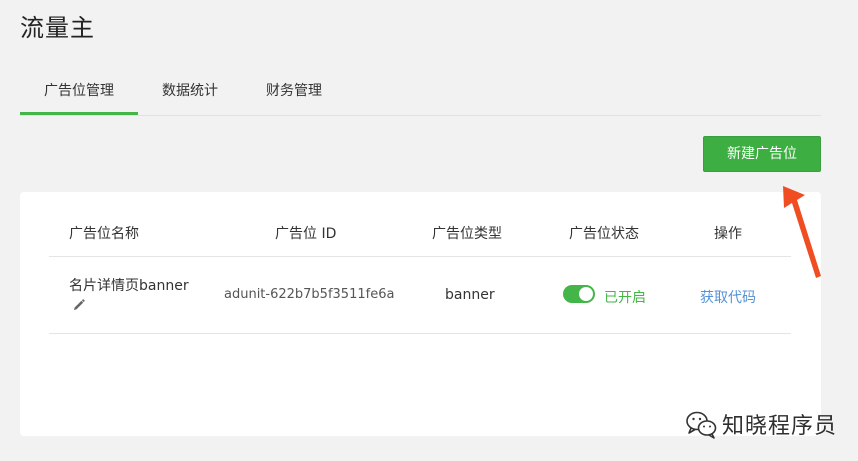 The width and height of the screenshot is (858, 461). Describe the element at coordinates (57, 28) in the screenshot. I see `page-title: 流量主` at that location.